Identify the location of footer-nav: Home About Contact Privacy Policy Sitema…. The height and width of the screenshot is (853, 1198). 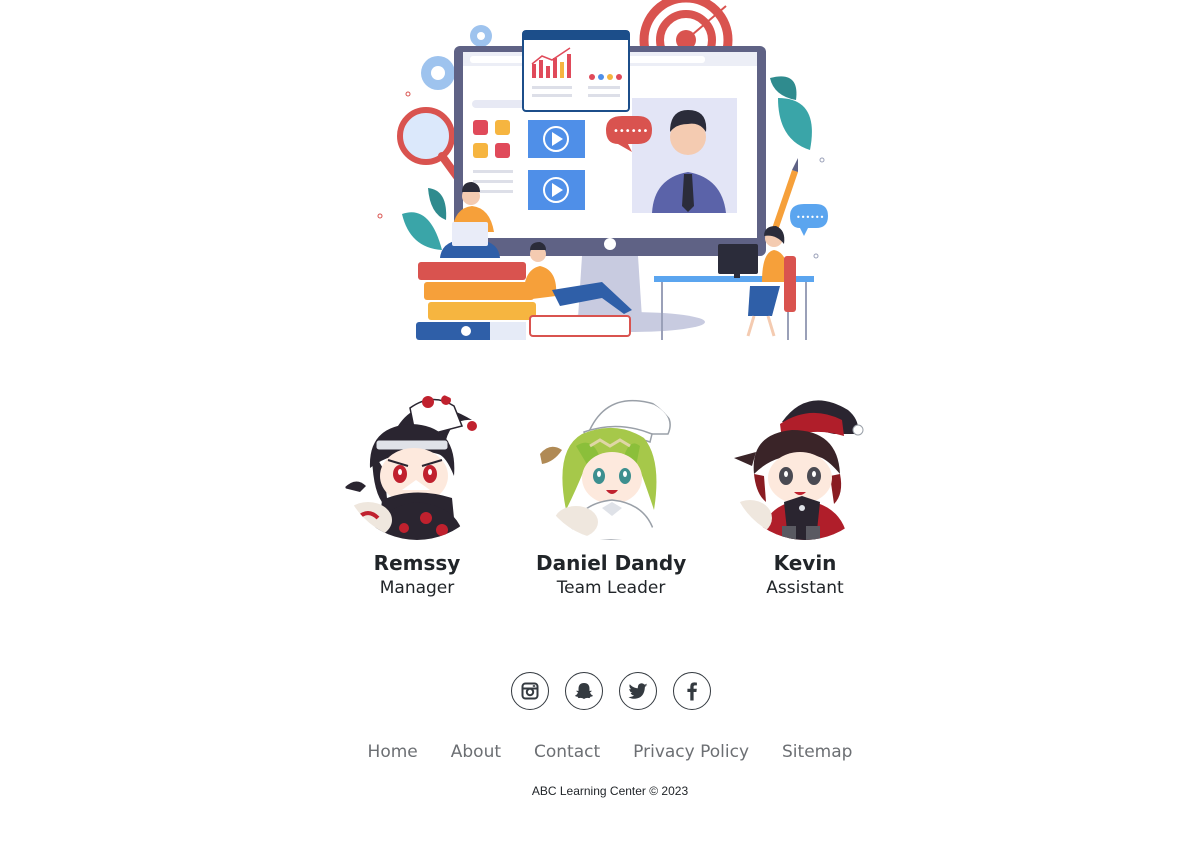
(599, 752).